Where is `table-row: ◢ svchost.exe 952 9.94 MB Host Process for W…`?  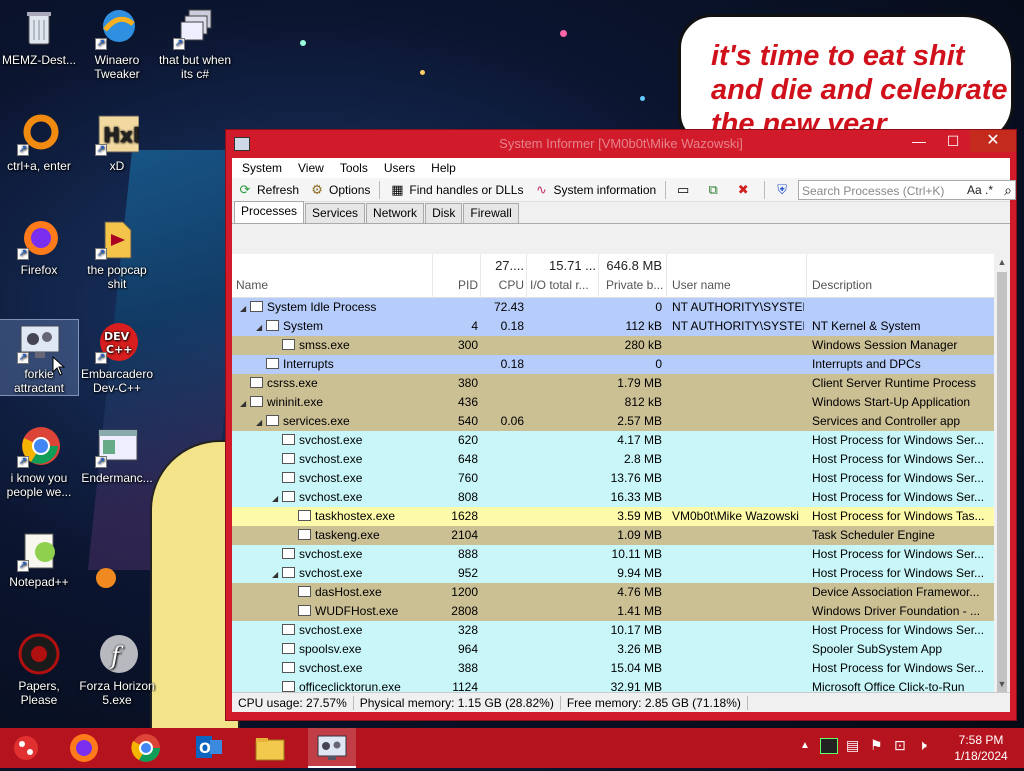
table-row: ◢ svchost.exe 952 9.94 MB Host Process for W… is located at coordinates (613, 573).